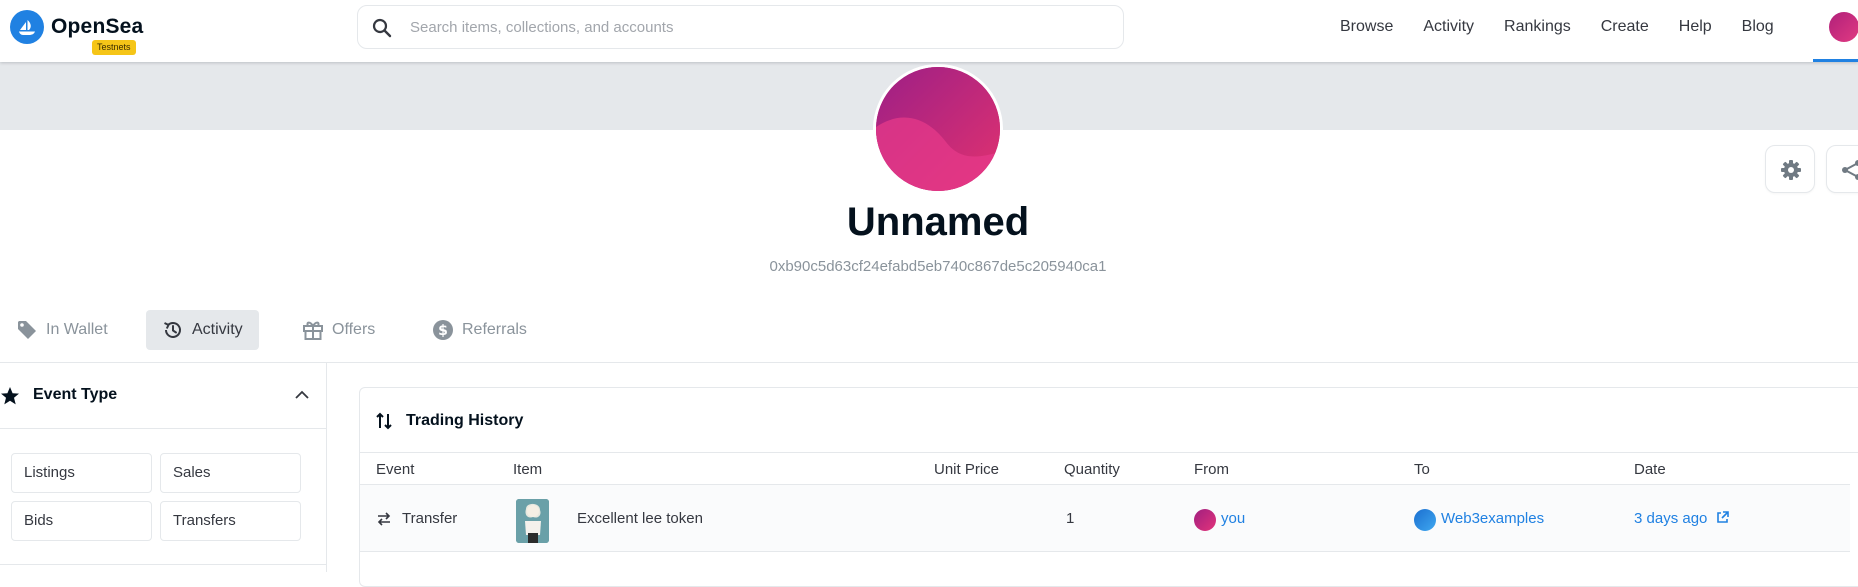  Describe the element at coordinates (10, 396) in the screenshot. I see `star-icon` at that location.